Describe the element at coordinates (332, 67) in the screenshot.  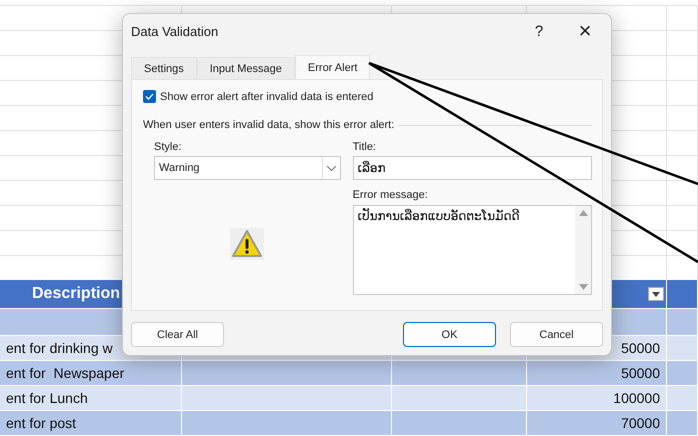
I see `tab: Error Alert` at that location.